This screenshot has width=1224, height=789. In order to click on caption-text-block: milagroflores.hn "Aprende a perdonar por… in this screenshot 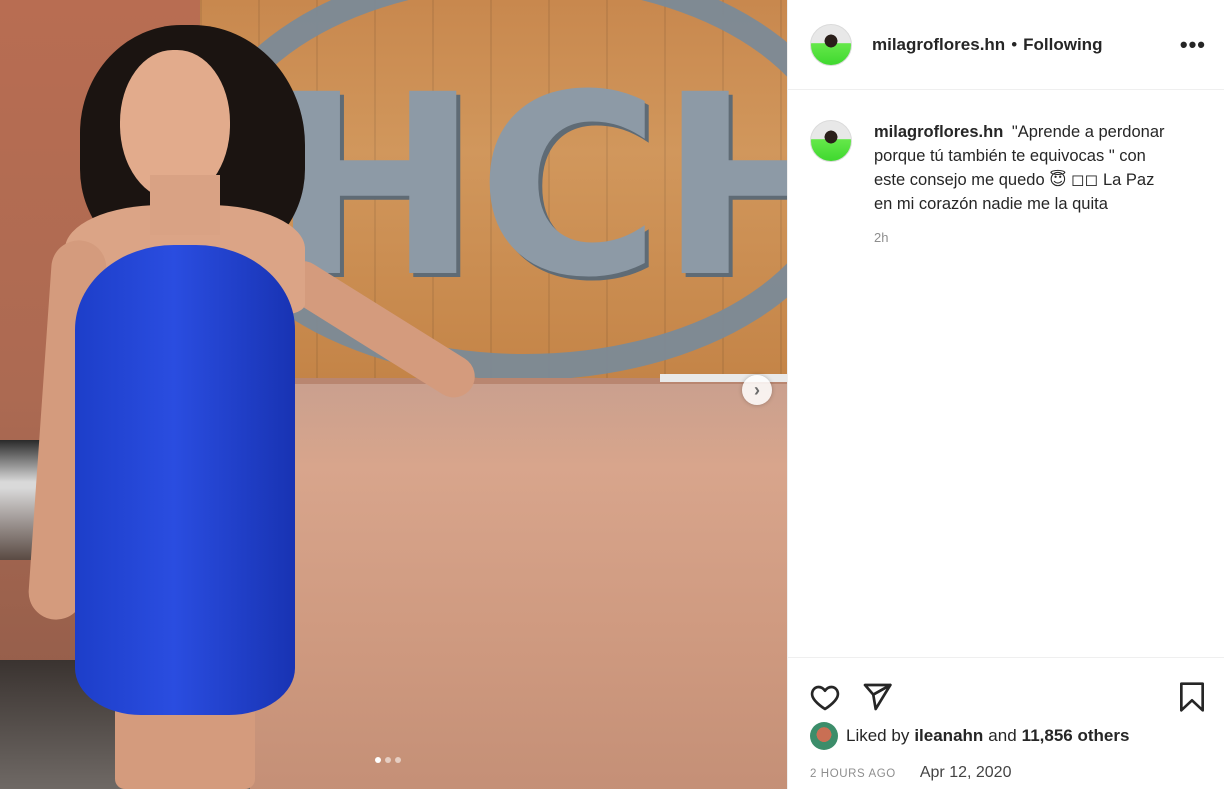, I will do `click(1024, 168)`.